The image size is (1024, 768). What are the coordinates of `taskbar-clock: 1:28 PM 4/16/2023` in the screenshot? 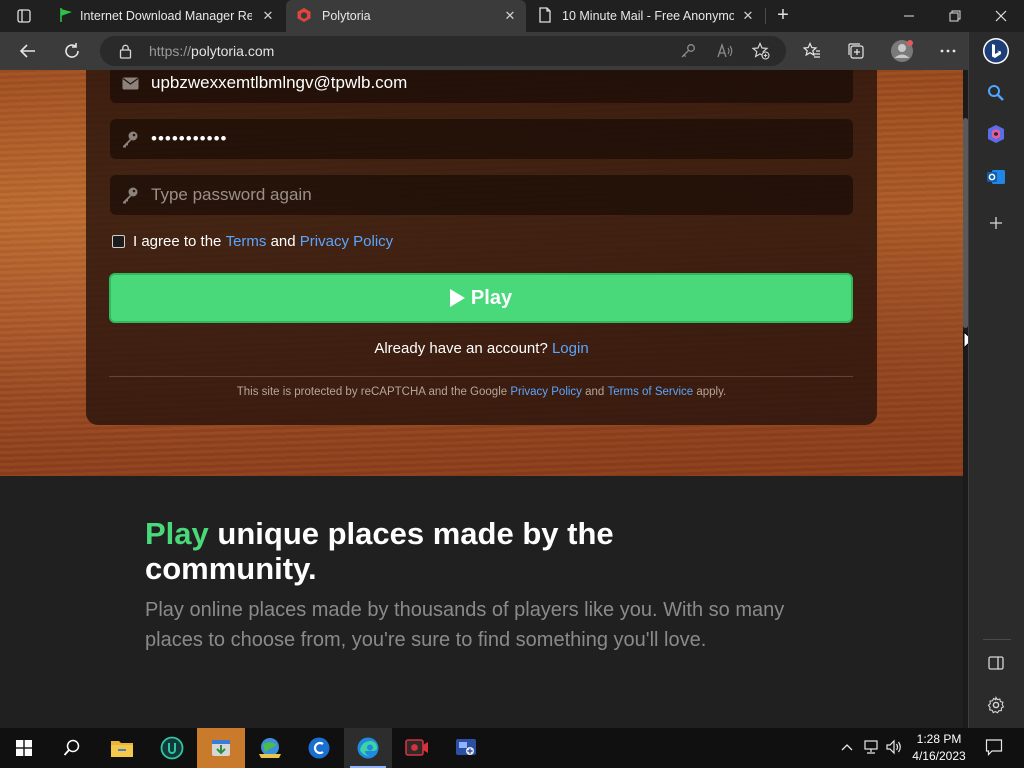 It's located at (939, 748).